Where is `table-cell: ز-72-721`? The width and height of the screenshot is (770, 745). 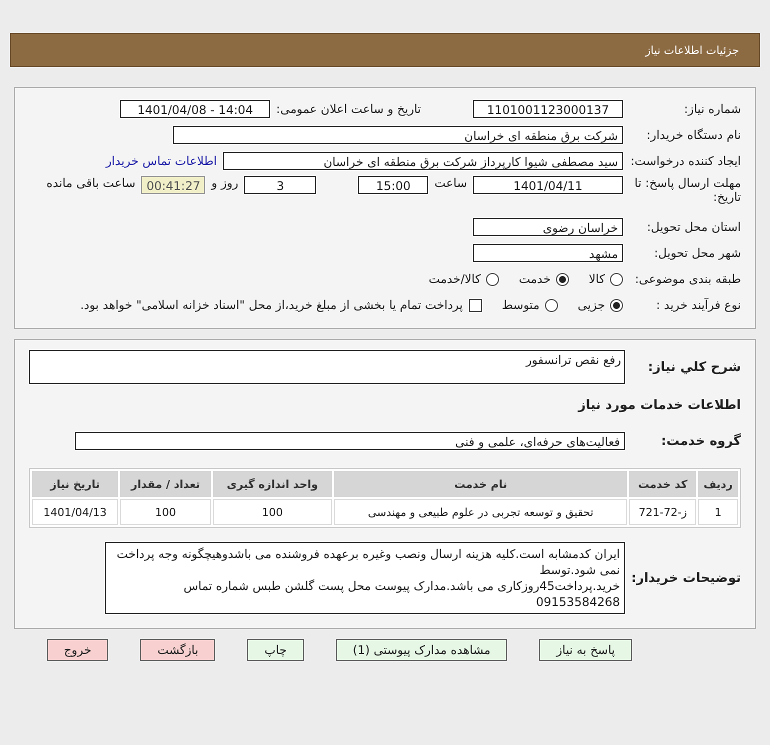 table-cell: ز-72-721 is located at coordinates (662, 512).